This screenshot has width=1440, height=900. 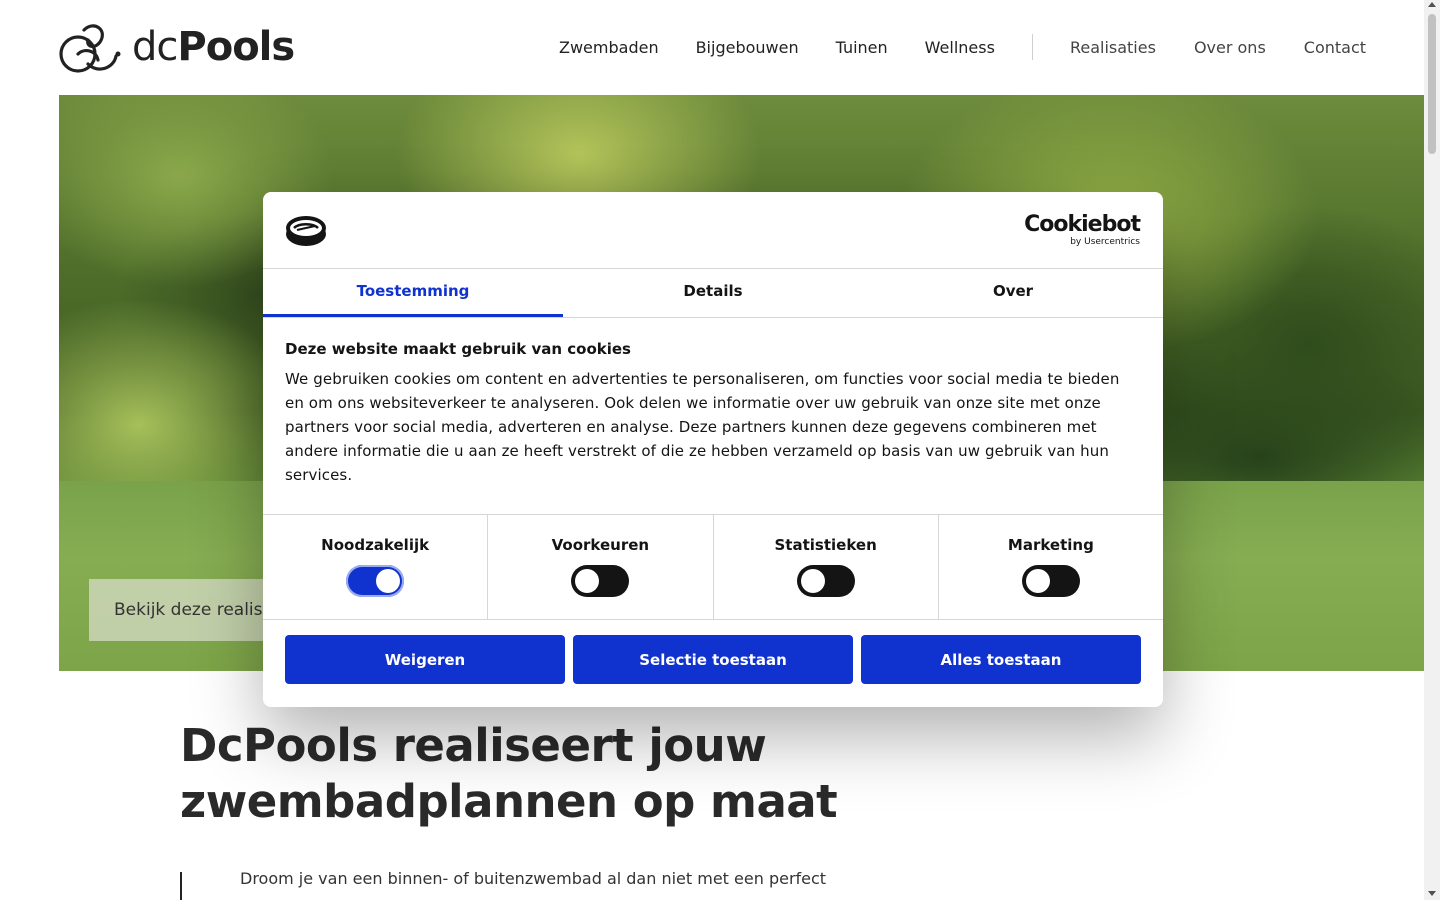 I want to click on alles-toestaan-button: Alles toestaan, so click(x=1001, y=659).